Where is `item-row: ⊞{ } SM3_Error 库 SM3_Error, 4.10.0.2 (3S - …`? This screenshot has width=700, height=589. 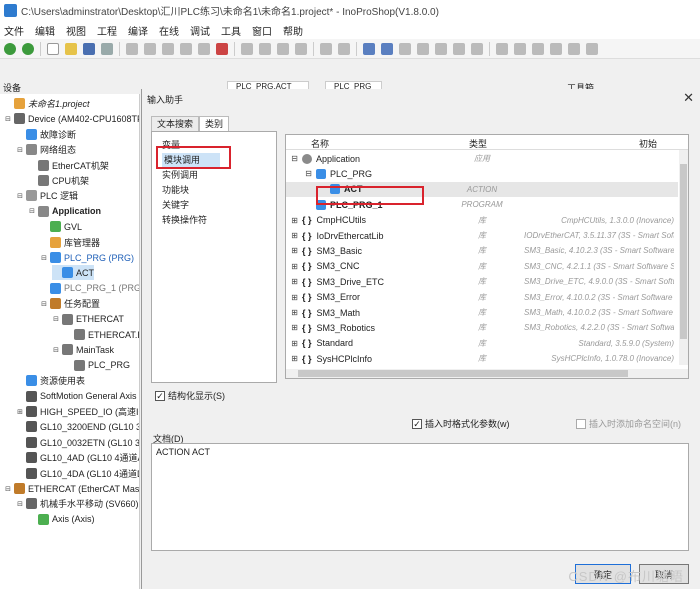 item-row: ⊞{ } SM3_Error 库 SM3_Error, 4.10.0.2 (3S - … is located at coordinates (482, 297).